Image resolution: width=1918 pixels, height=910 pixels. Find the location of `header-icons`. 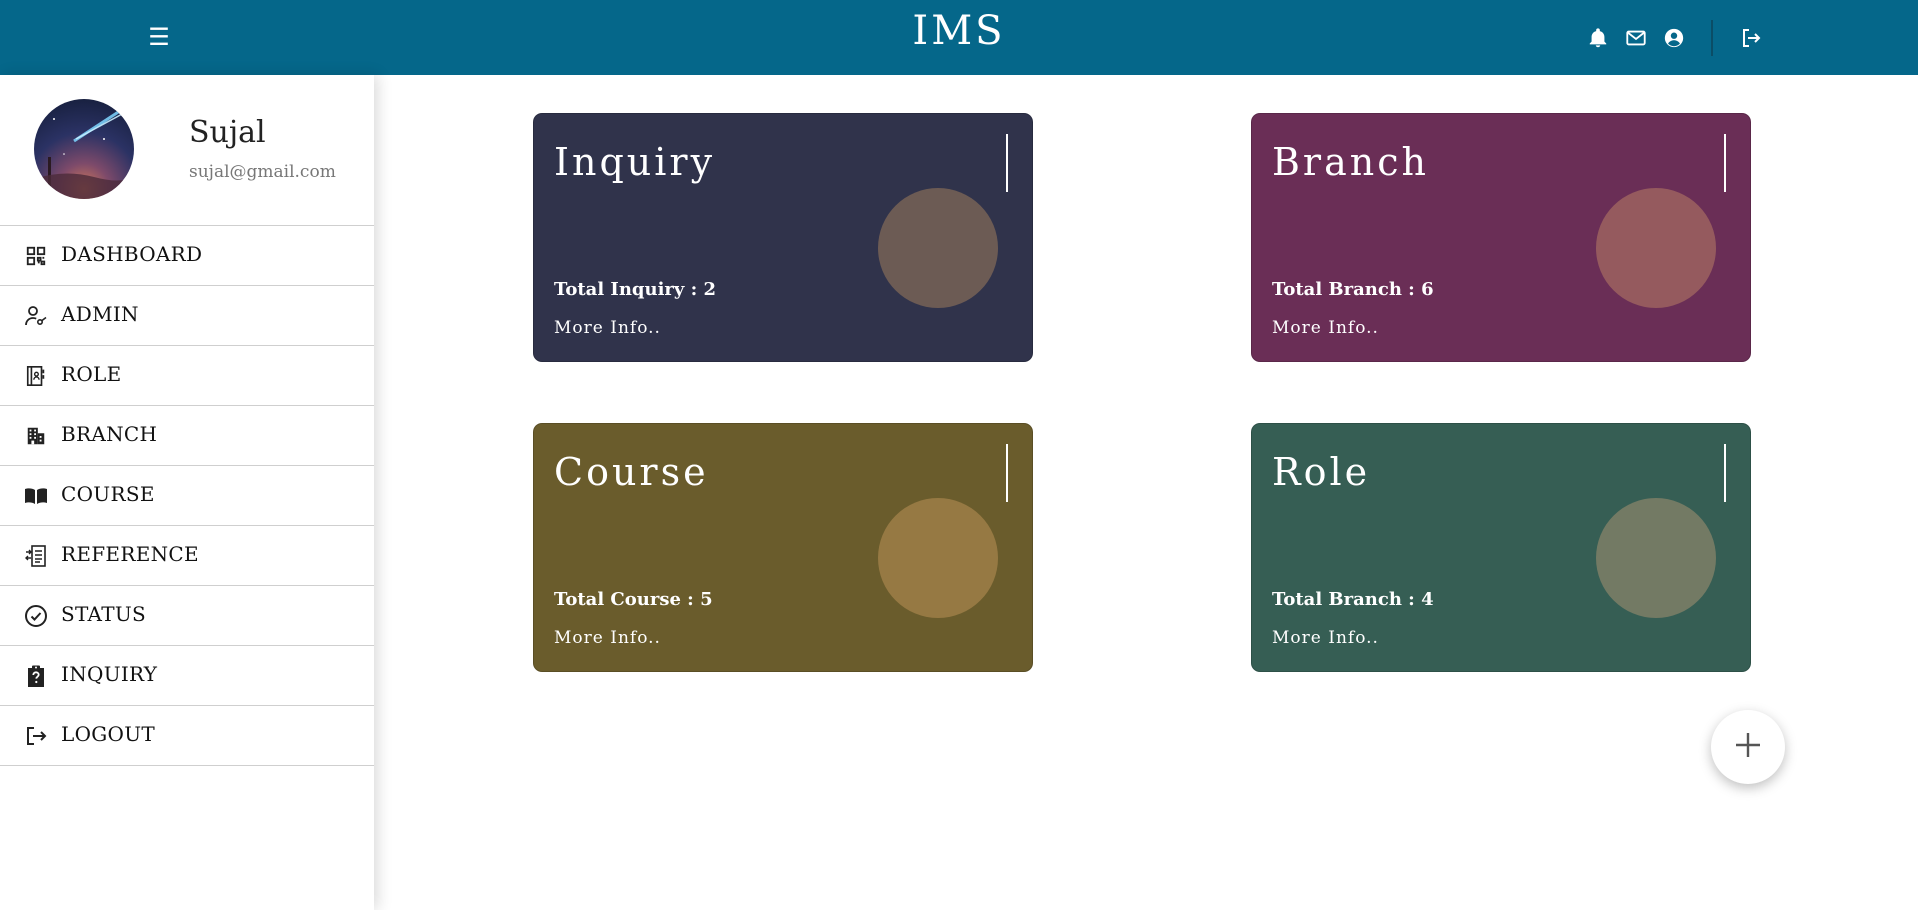

header-icons is located at coordinates (1598, 38).